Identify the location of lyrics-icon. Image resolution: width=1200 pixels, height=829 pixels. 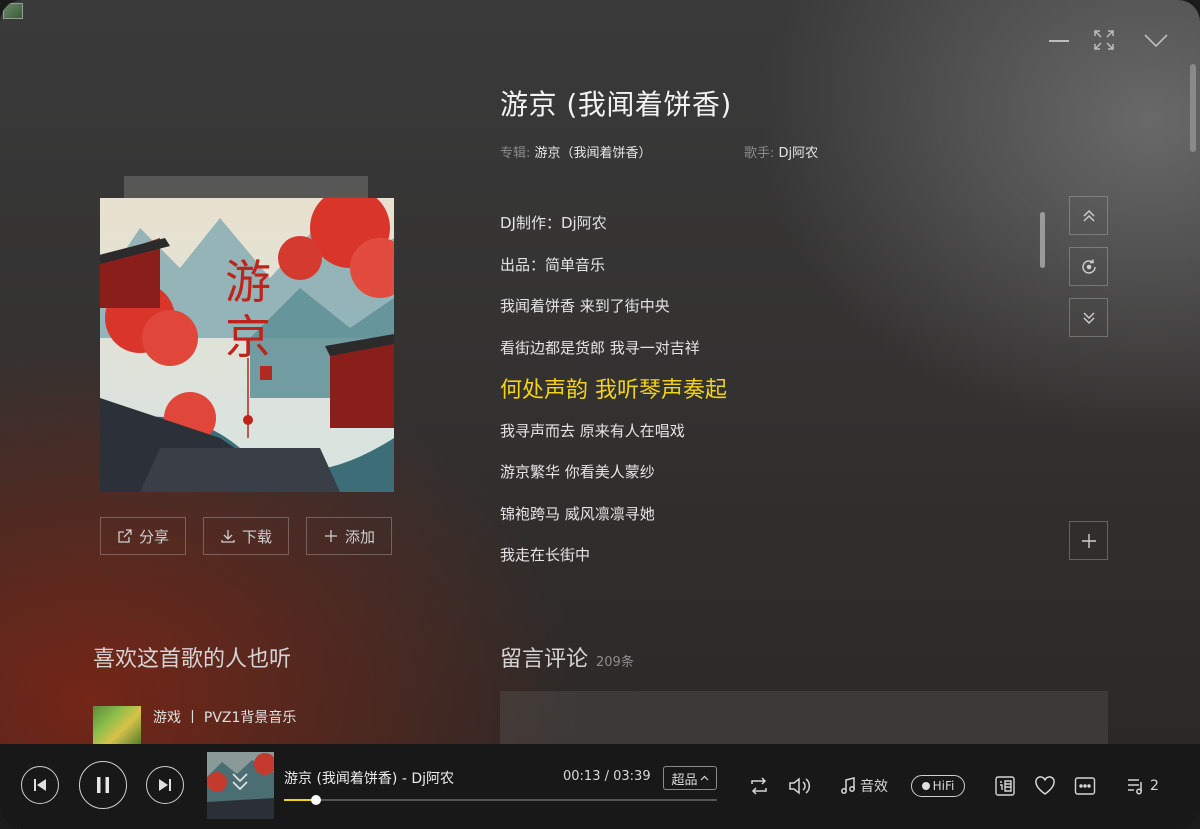
(1005, 786).